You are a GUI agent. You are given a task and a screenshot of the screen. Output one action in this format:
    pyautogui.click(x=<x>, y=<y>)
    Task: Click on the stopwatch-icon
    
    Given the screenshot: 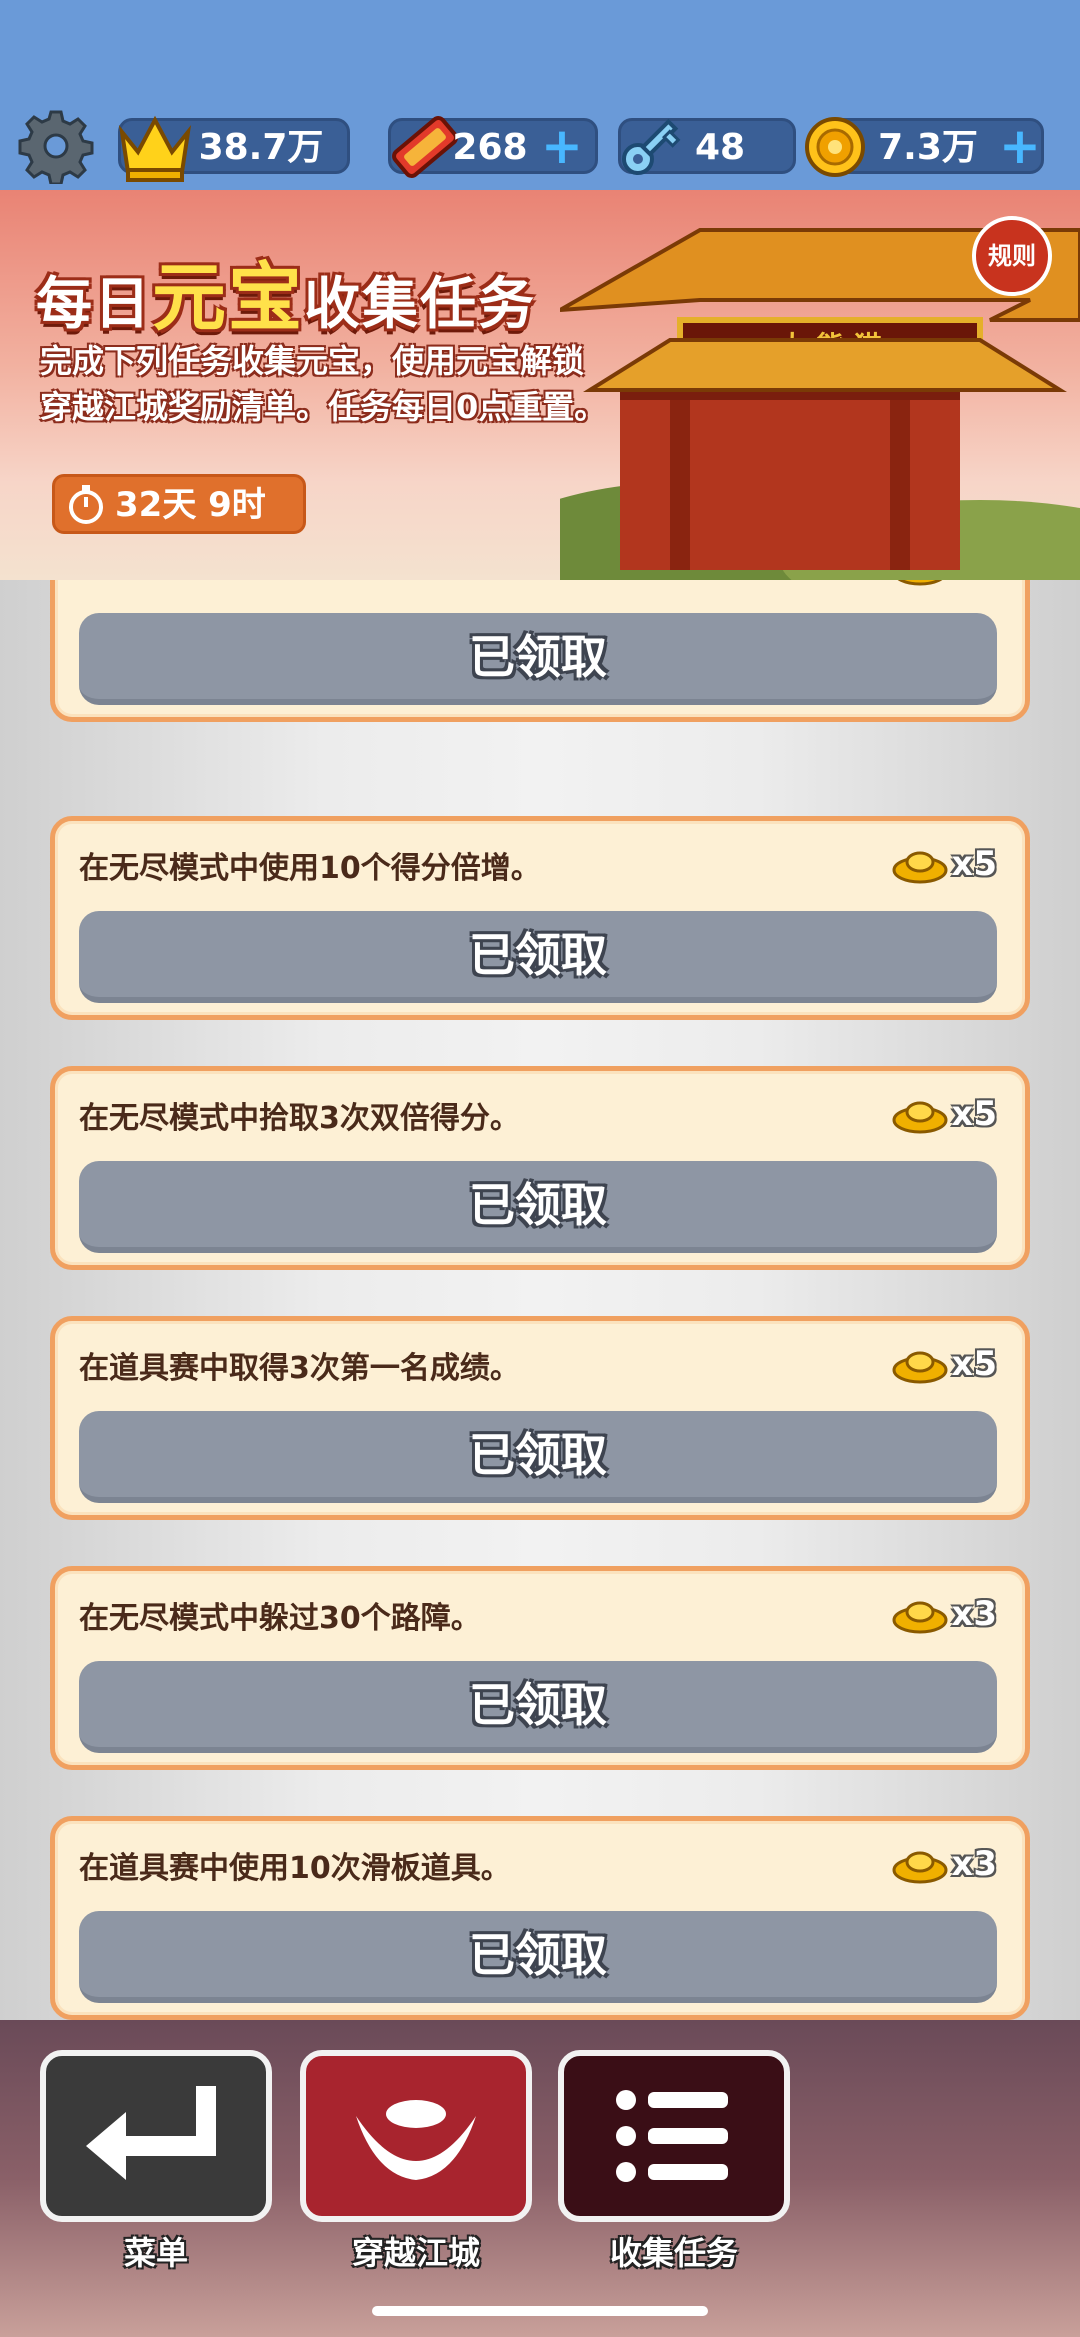 What is the action you would take?
    pyautogui.click(x=86, y=504)
    